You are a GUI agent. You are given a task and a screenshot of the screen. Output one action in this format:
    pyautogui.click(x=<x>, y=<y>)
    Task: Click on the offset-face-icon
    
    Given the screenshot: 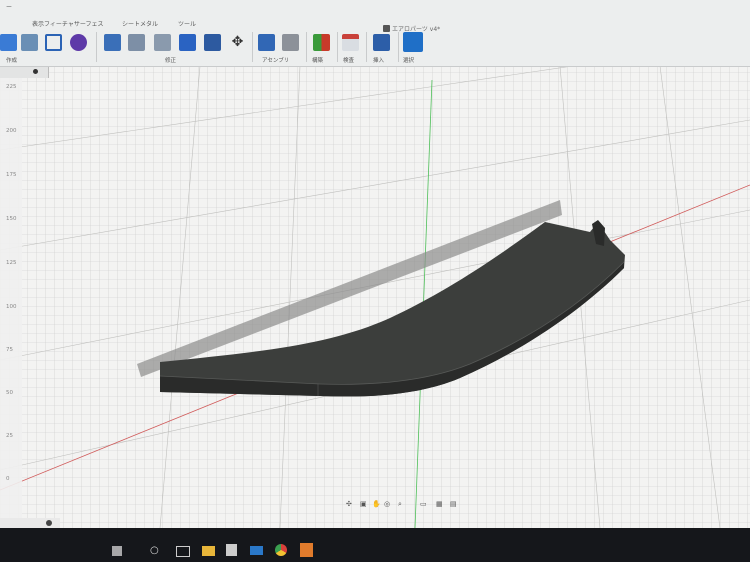 What is the action you would take?
    pyautogui.click(x=212, y=42)
    